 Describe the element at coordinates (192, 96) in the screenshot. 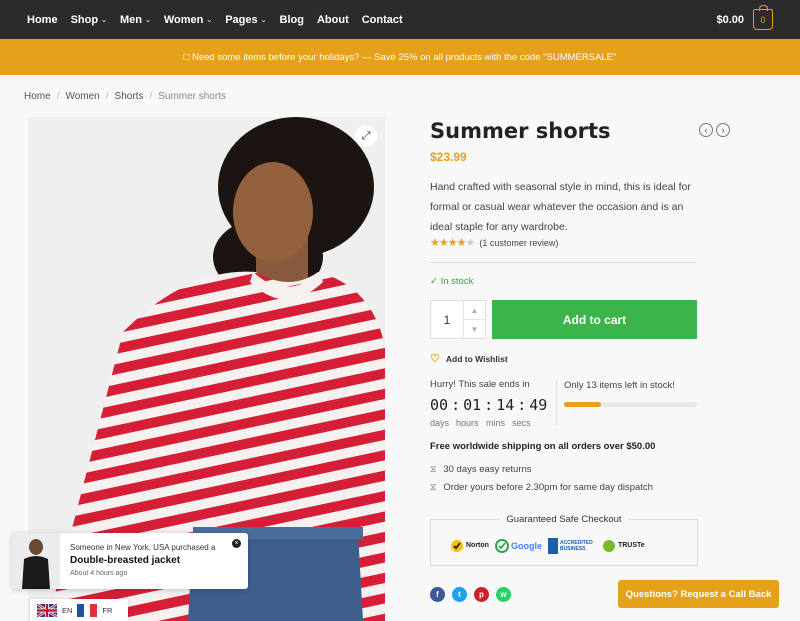

I see `breadcrumb-current: Summer shorts` at that location.